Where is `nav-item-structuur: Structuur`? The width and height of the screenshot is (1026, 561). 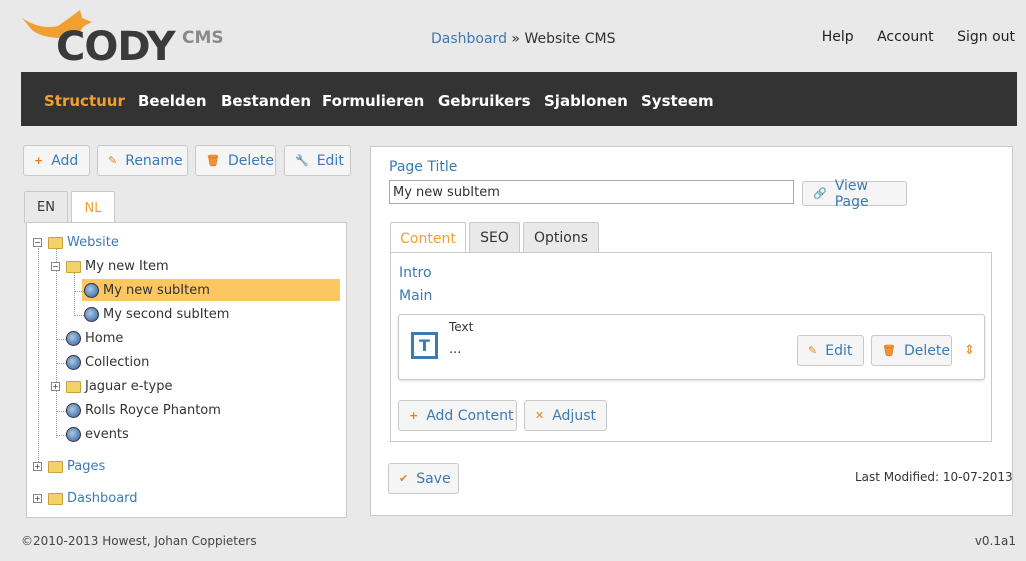 nav-item-structuur: Structuur is located at coordinates (84, 101).